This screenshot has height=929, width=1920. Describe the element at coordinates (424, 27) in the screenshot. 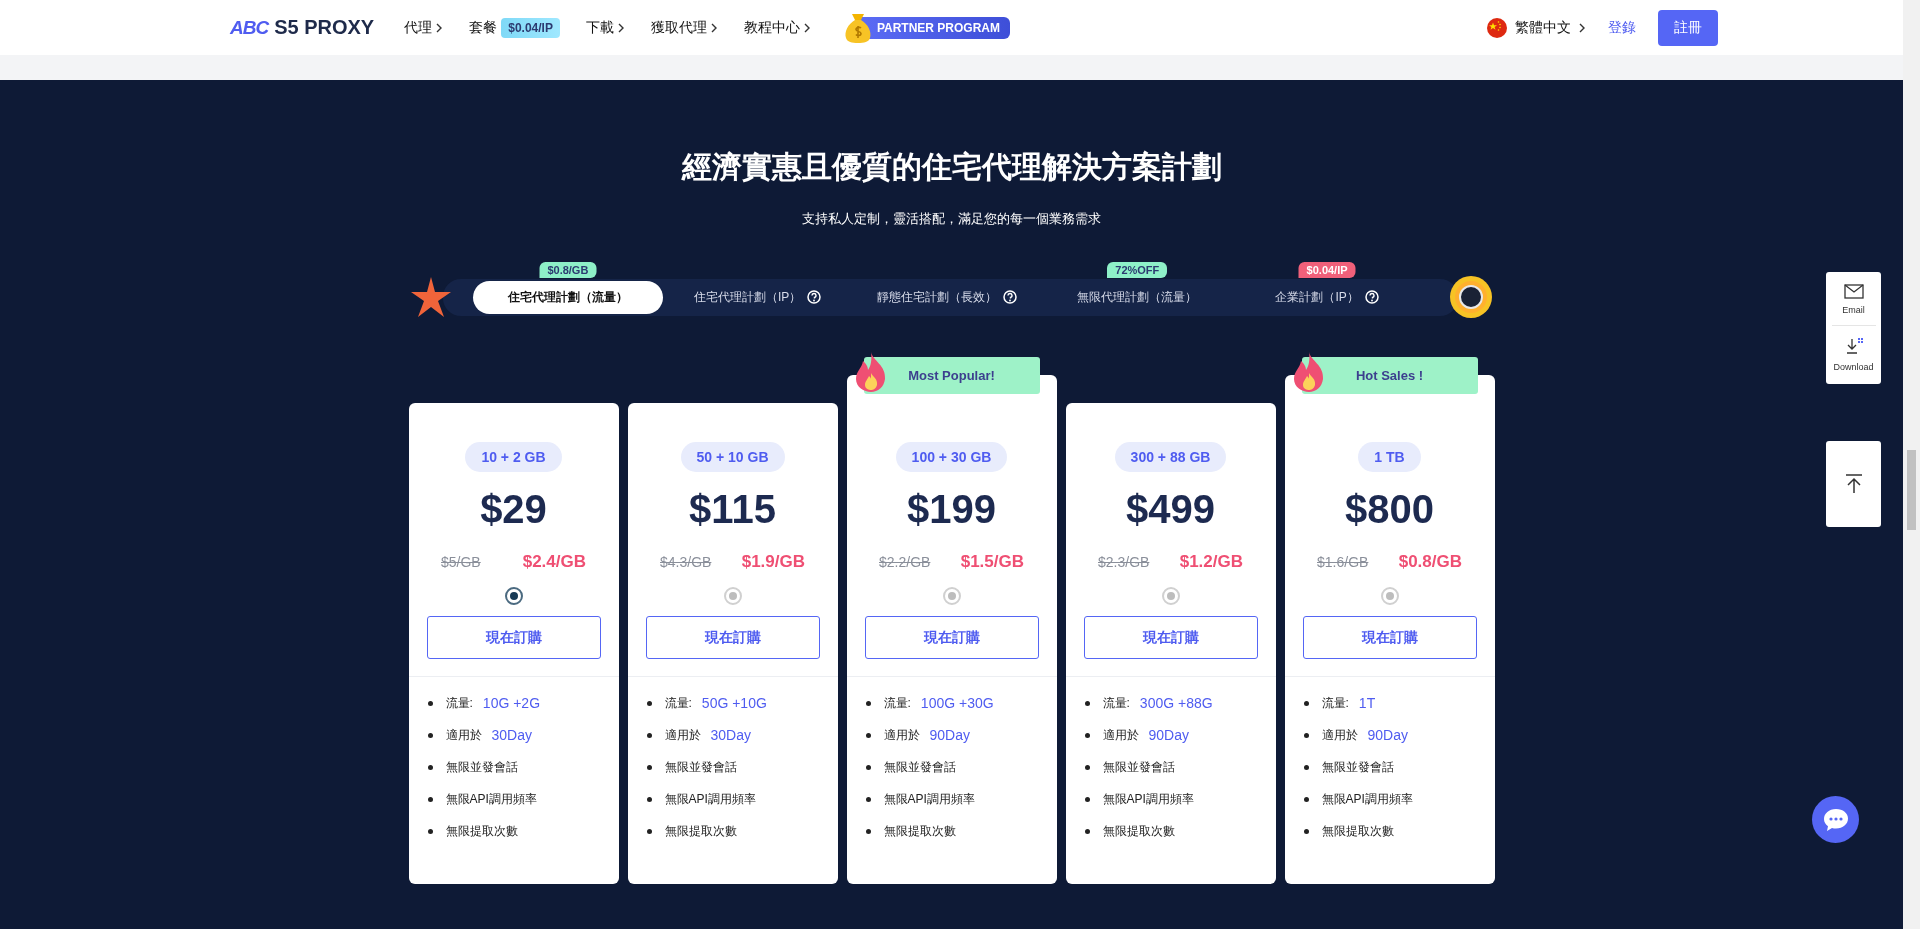

I see `nav-link: 代理` at that location.